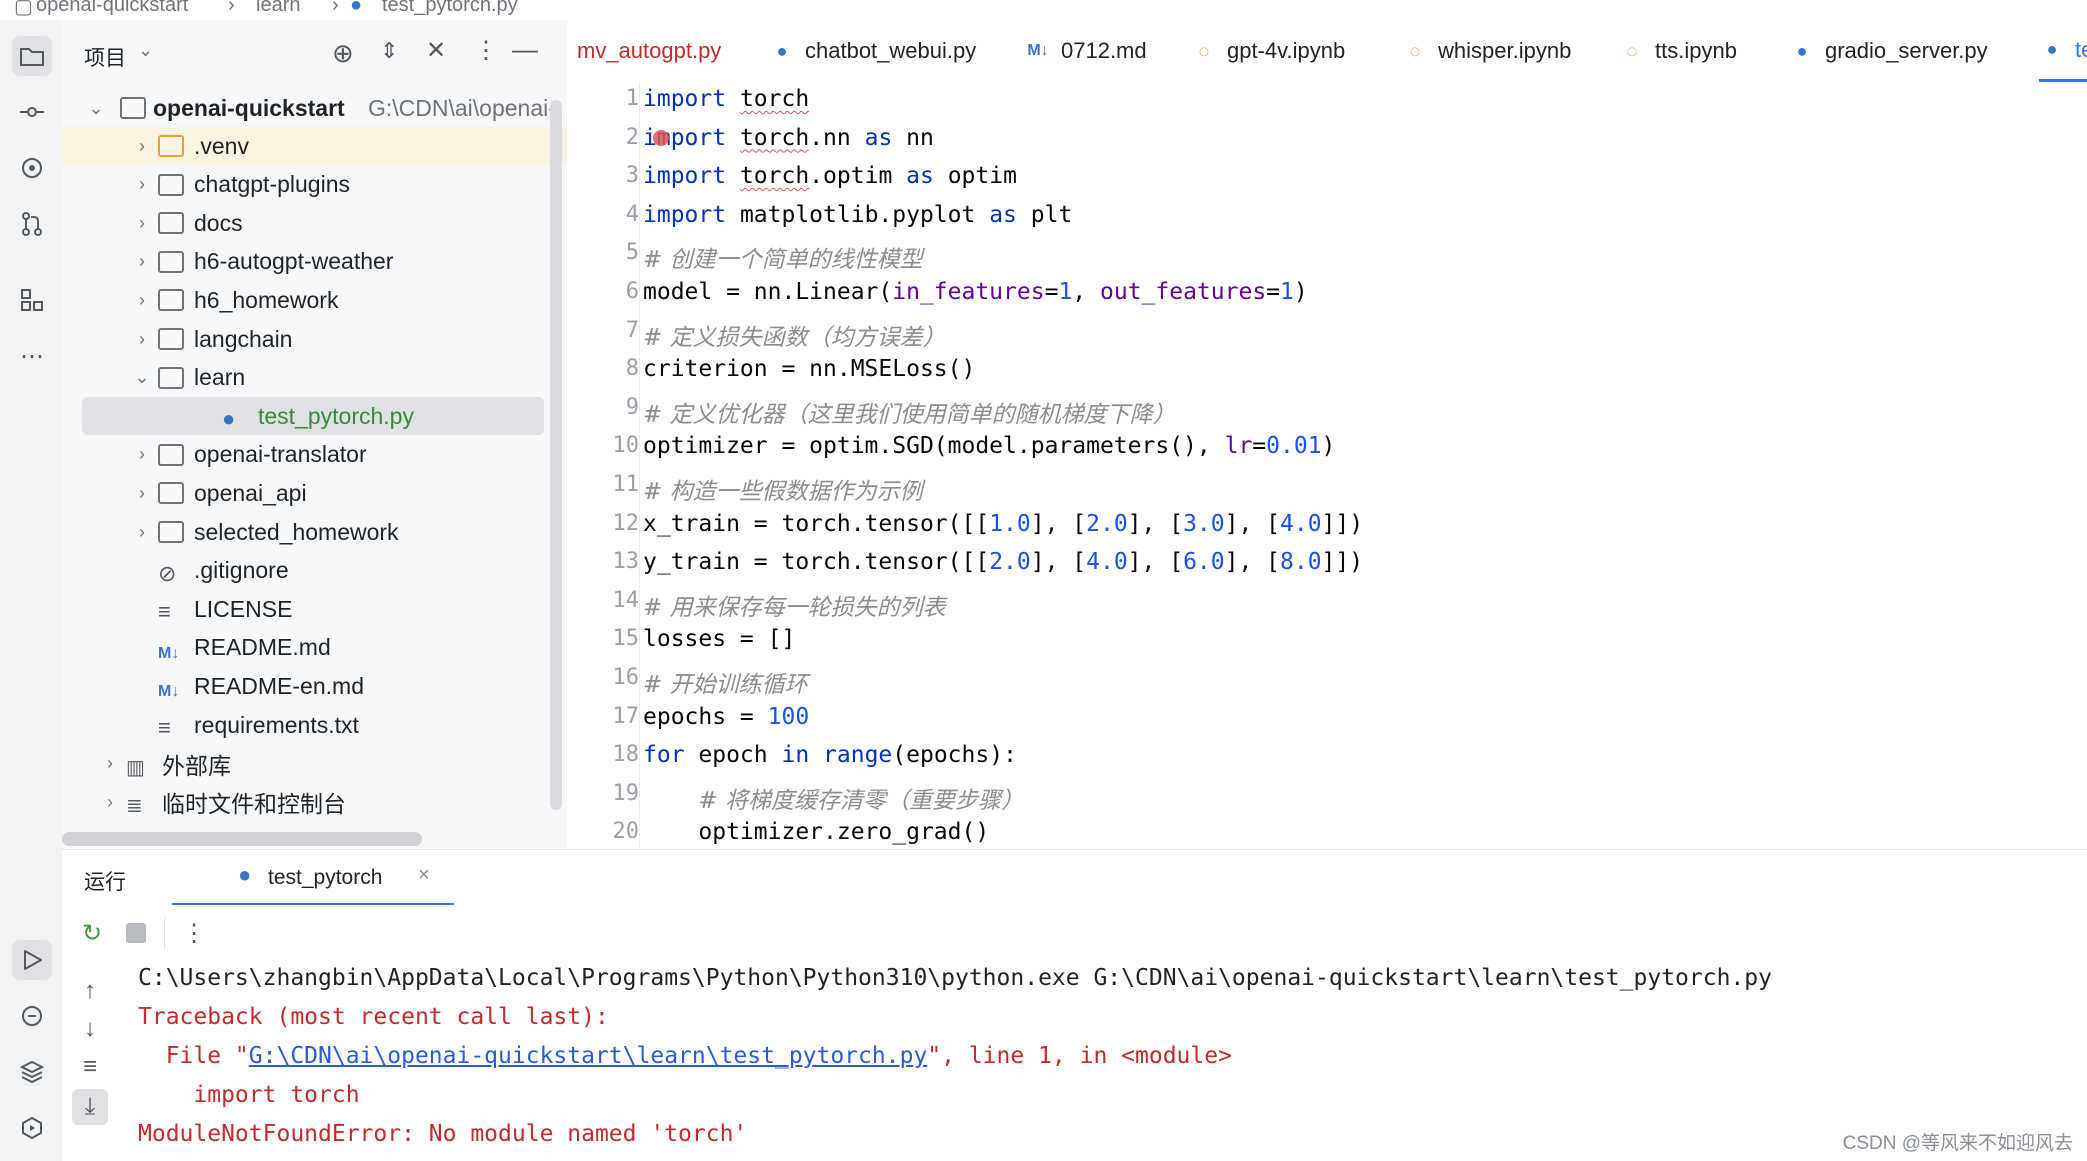 This screenshot has height=1161, width=2087. I want to click on tab-whisper-ipynb: ◌ whisper.ipynb, so click(1487, 51).